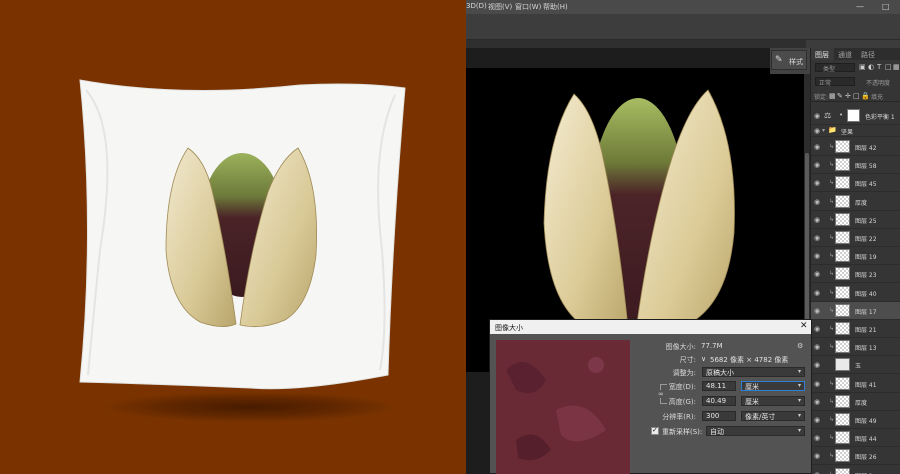 The image size is (900, 474). I want to click on layer-row: ◉ ↳ 图层 44, so click(855, 438).